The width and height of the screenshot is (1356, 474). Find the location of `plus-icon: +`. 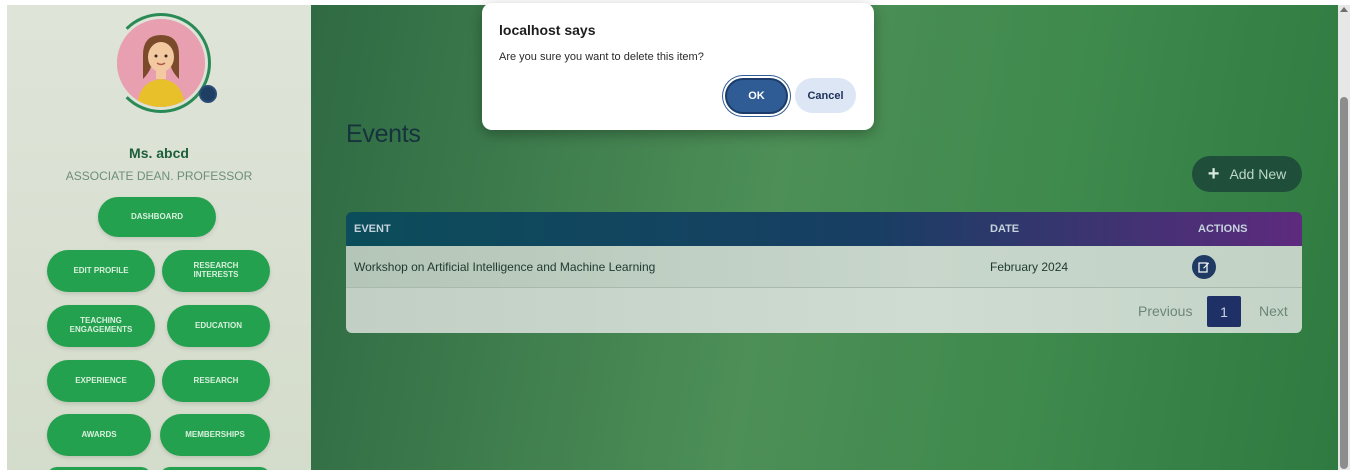

plus-icon: + is located at coordinates (1213, 173).